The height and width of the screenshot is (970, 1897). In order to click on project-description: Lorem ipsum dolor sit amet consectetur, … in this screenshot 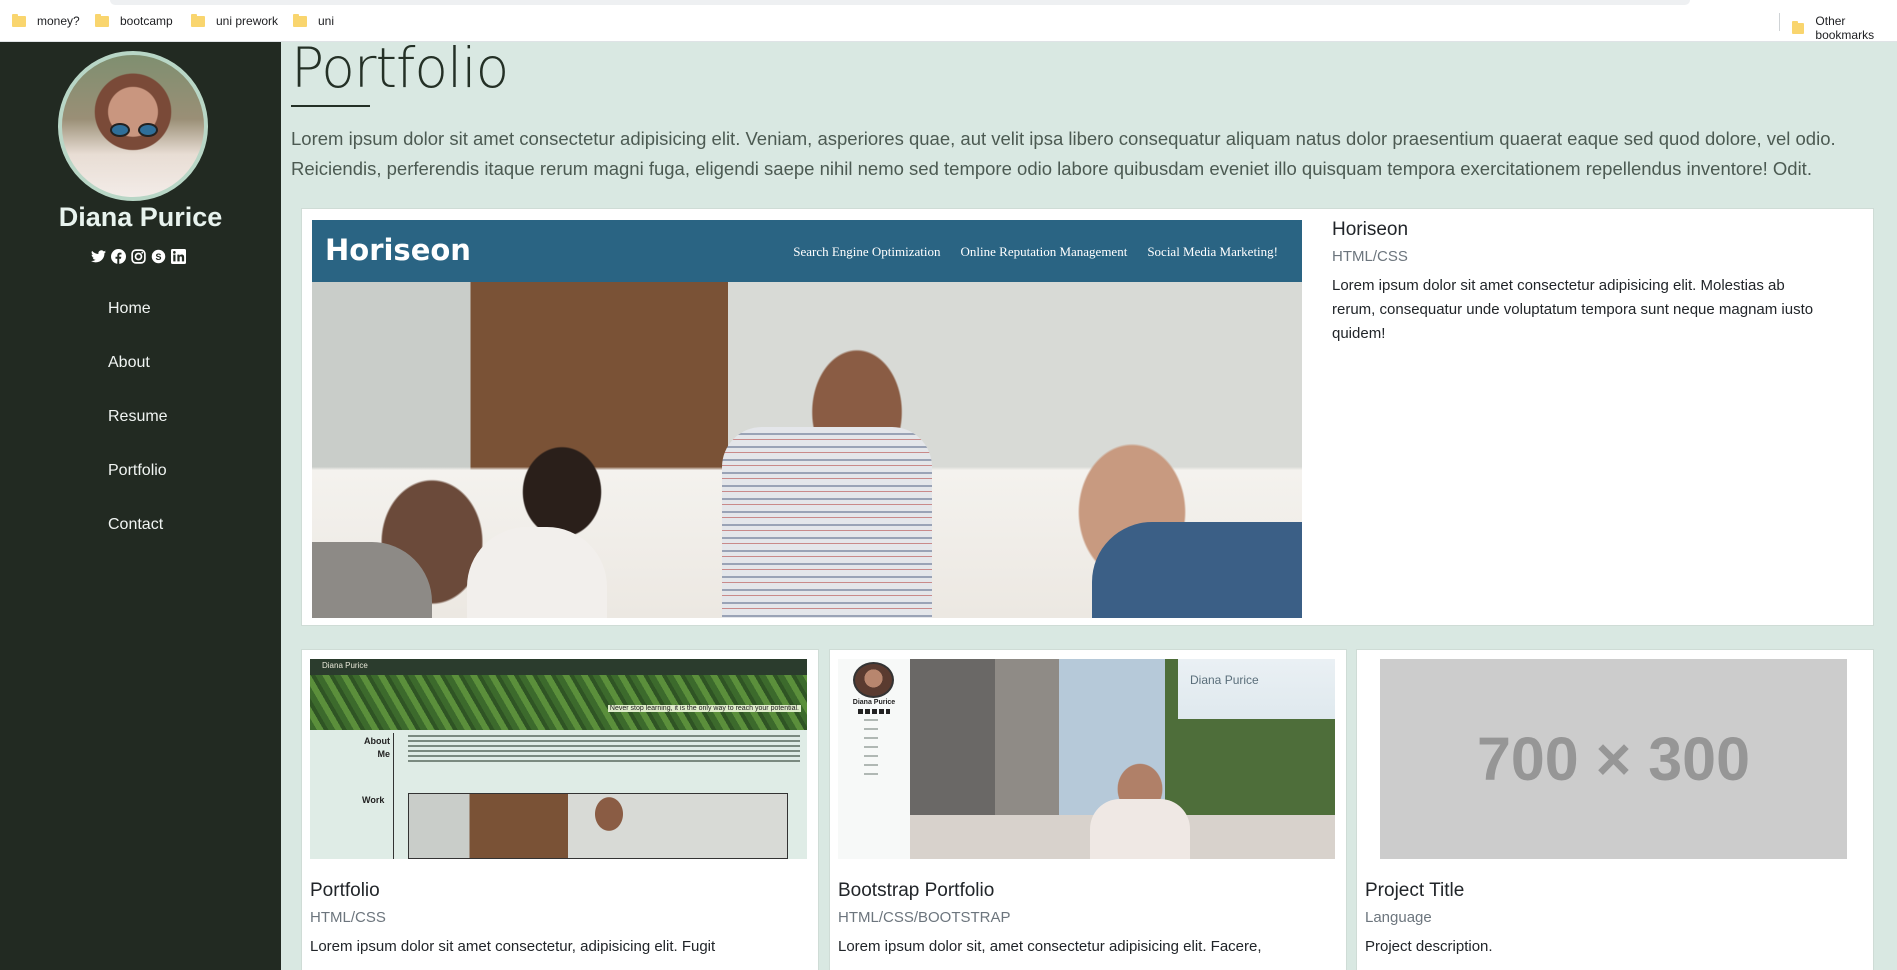, I will do `click(513, 946)`.